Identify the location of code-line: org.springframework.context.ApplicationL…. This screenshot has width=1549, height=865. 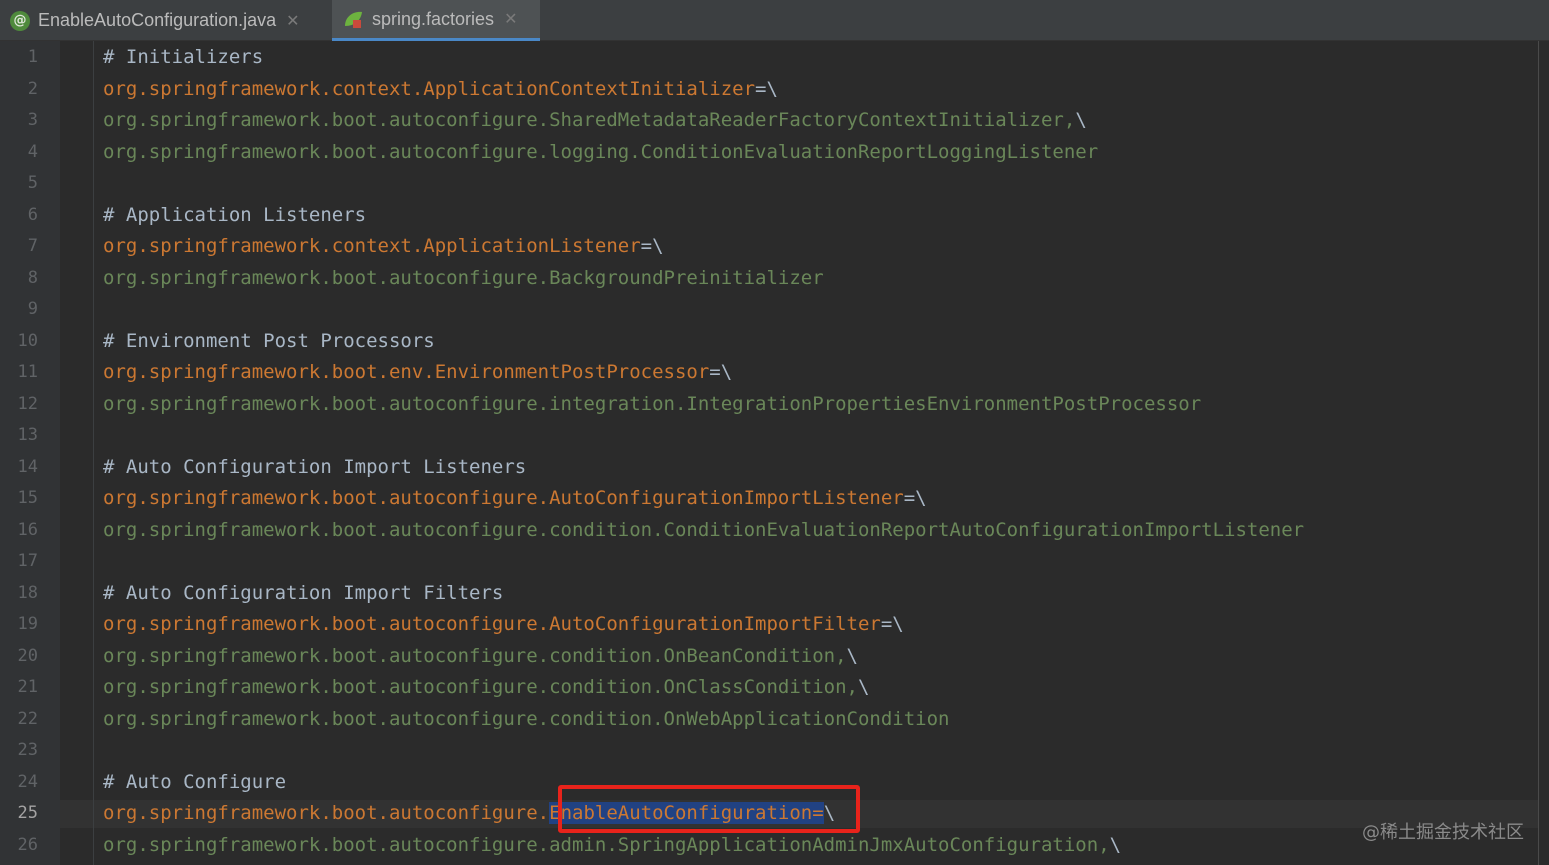
(383, 246).